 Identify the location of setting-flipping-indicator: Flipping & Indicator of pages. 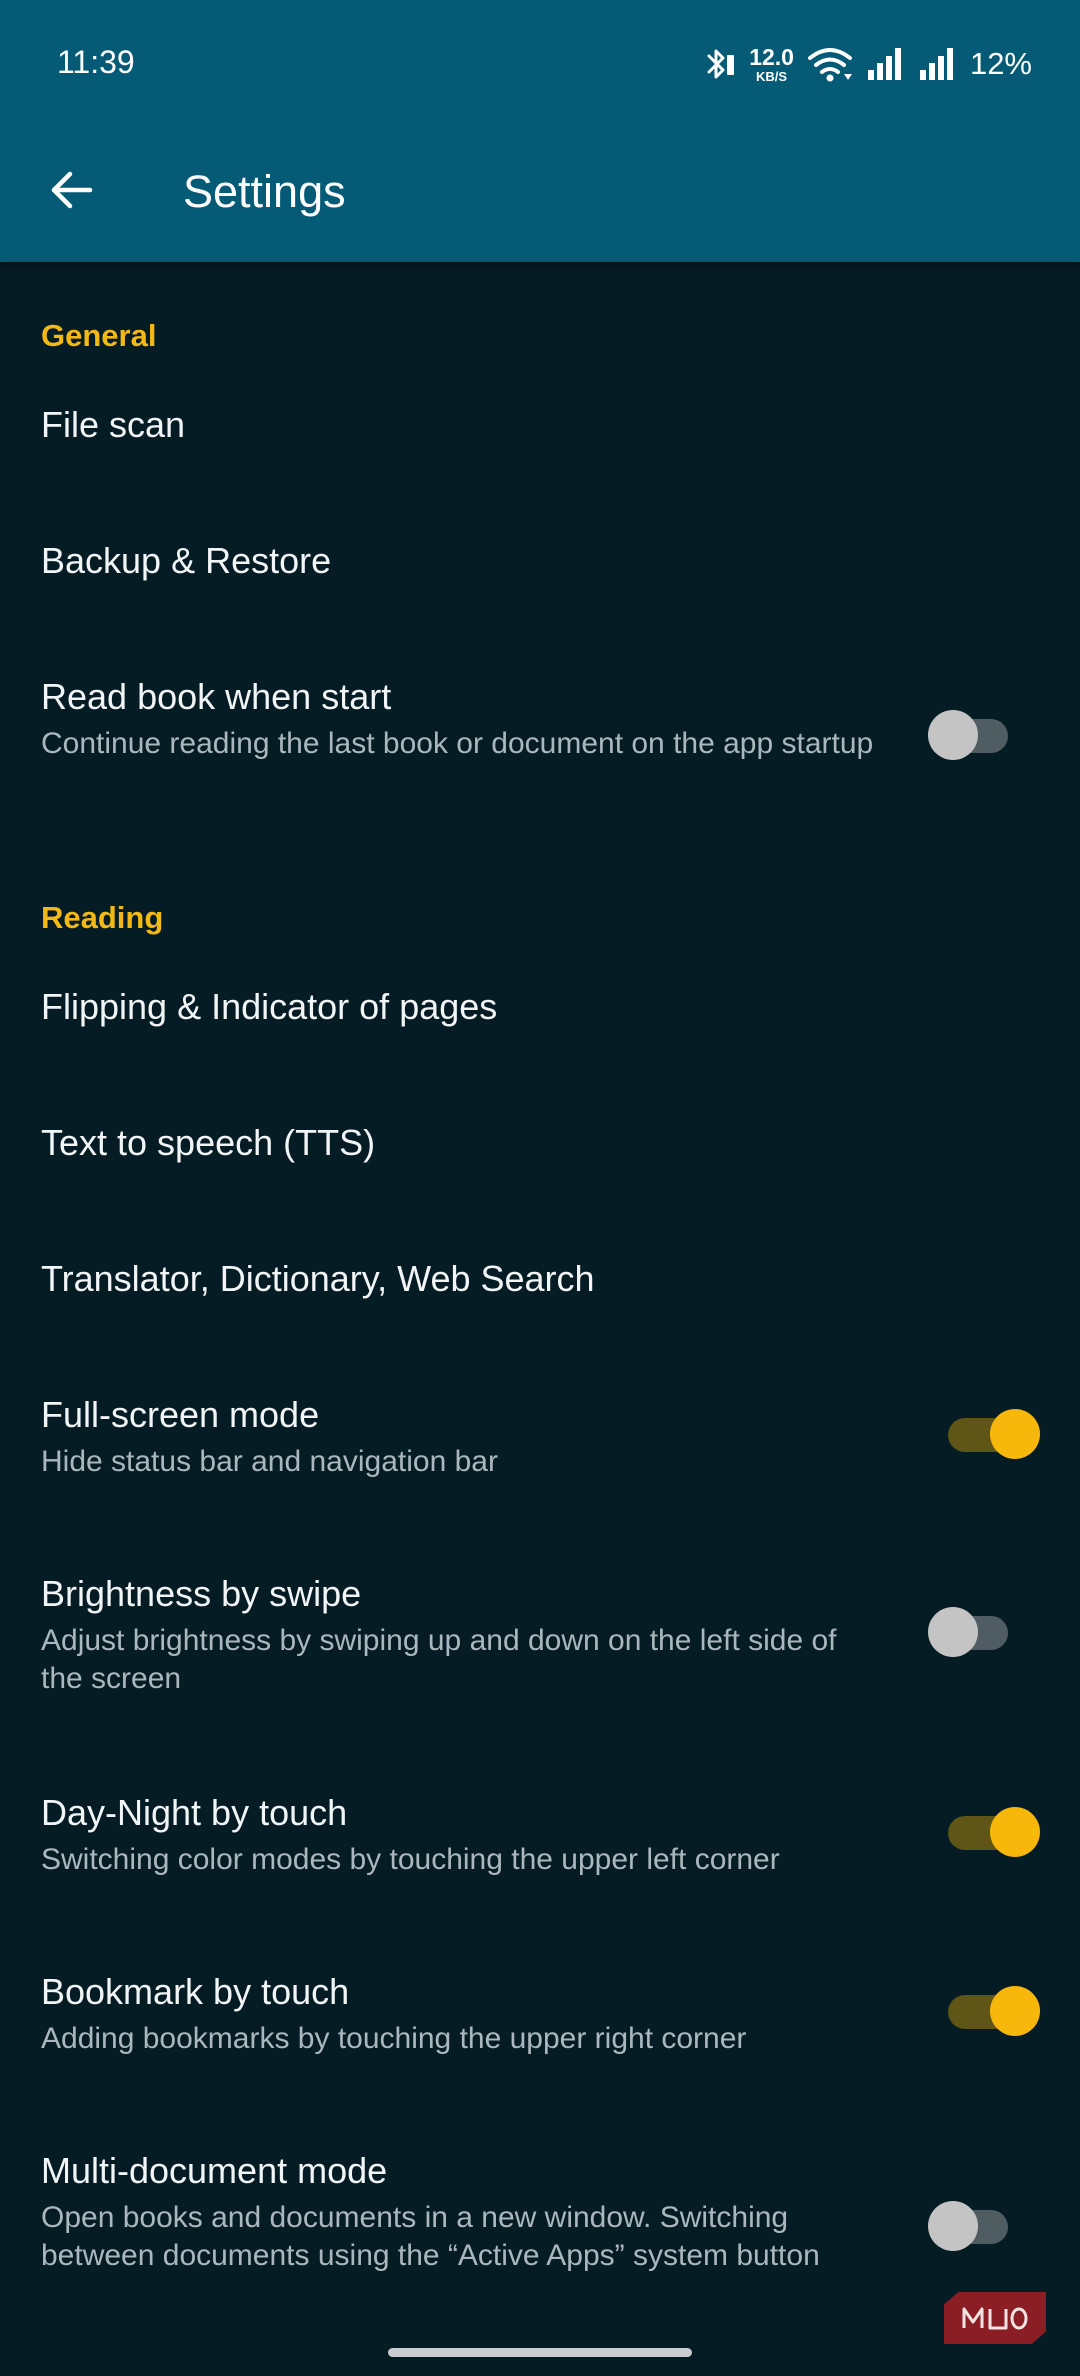
(269, 1007).